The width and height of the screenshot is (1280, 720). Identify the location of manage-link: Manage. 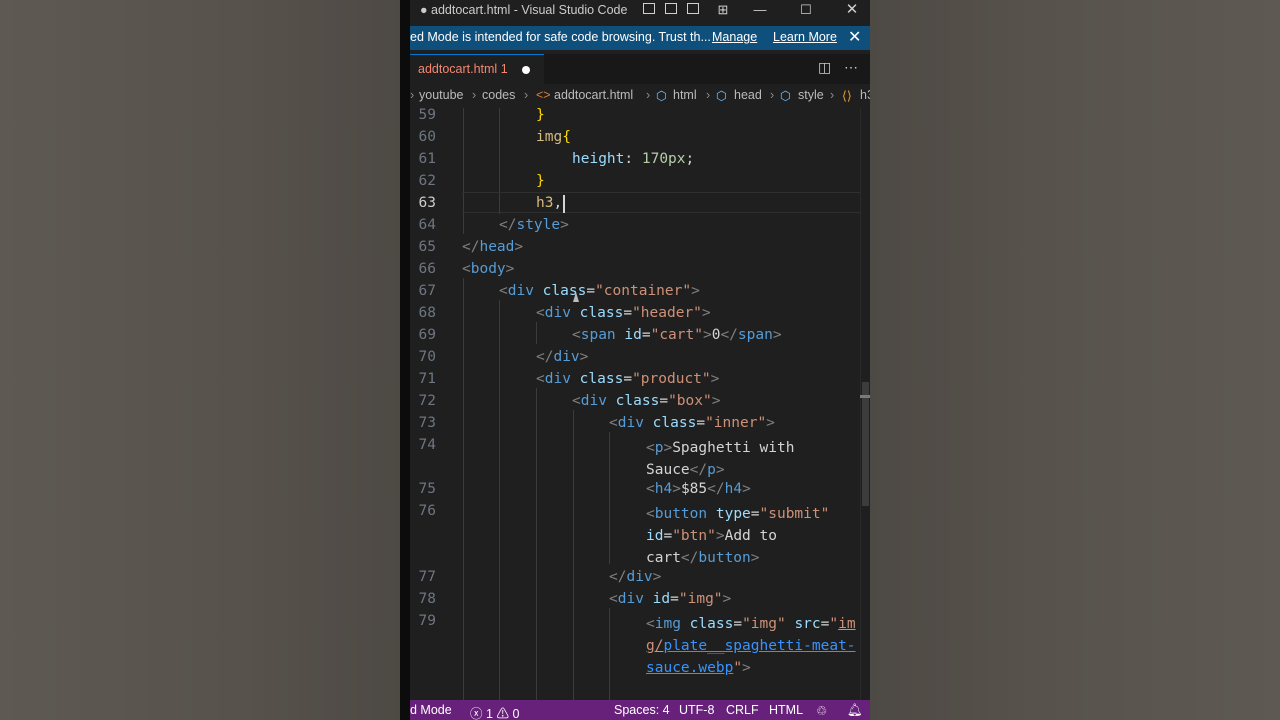
(734, 37).